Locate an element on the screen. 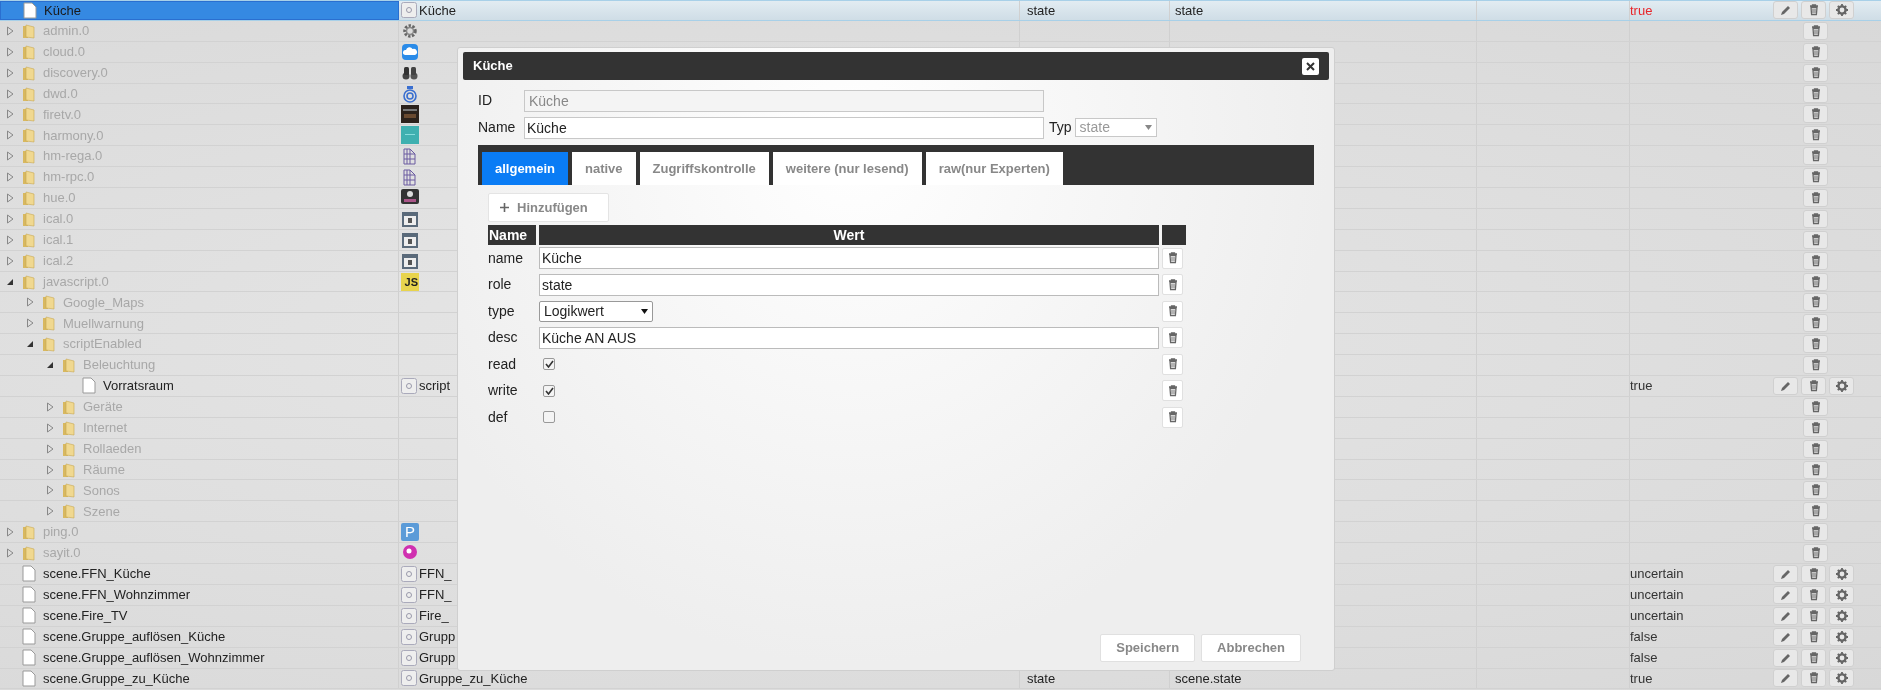 The image size is (1881, 690). tree-item-label: Internet is located at coordinates (105, 428).